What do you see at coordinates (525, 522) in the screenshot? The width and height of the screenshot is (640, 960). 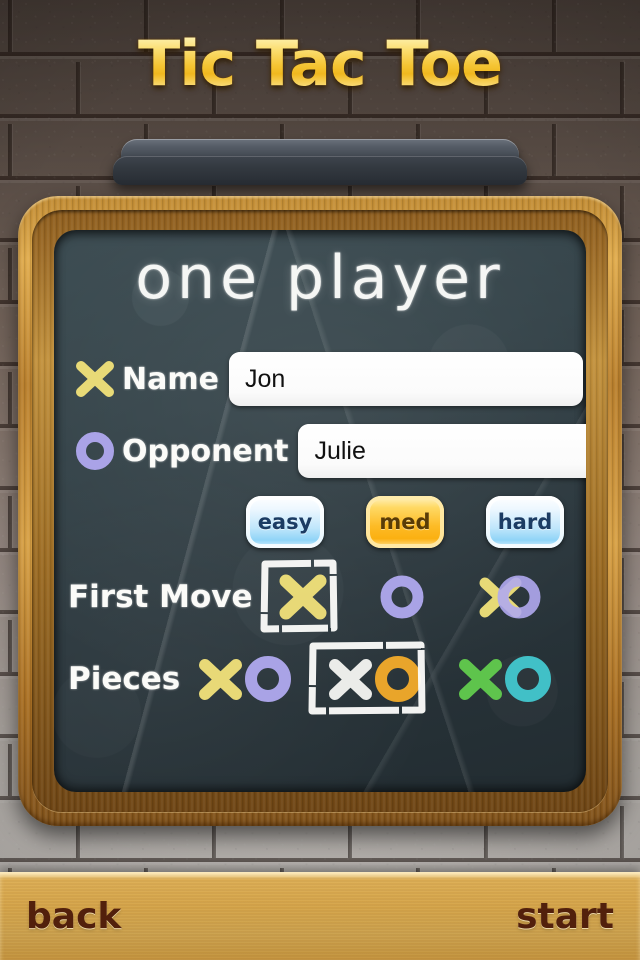 I see `difficulty-hard-button: hard` at bounding box center [525, 522].